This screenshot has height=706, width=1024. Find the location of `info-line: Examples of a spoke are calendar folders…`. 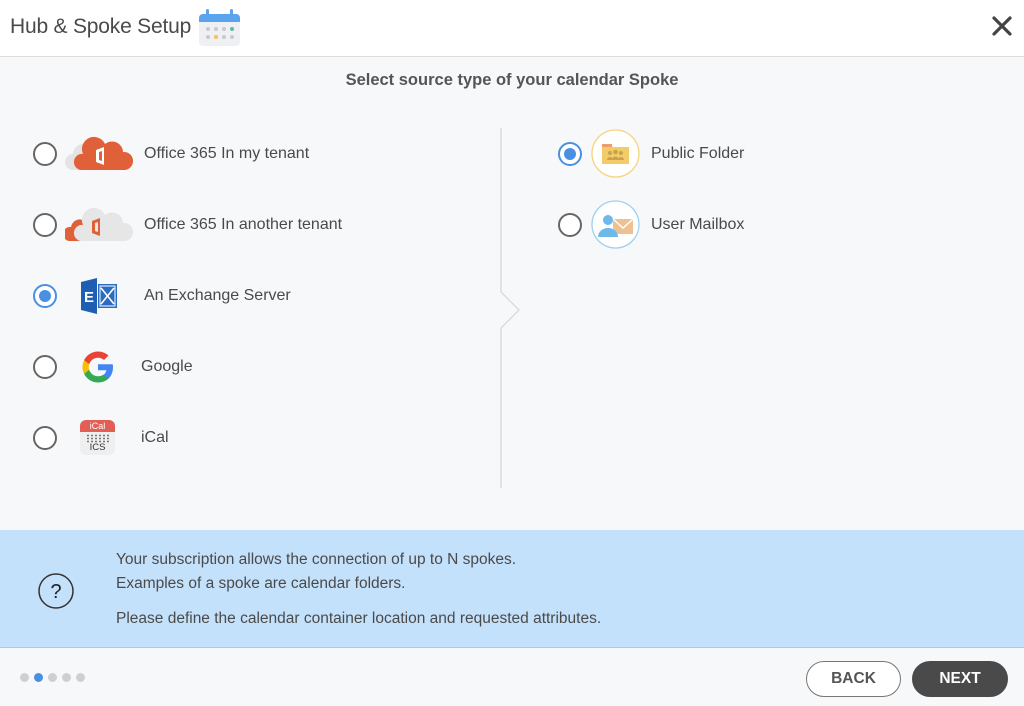

info-line: Examples of a spoke are calendar folders… is located at coordinates (261, 583).